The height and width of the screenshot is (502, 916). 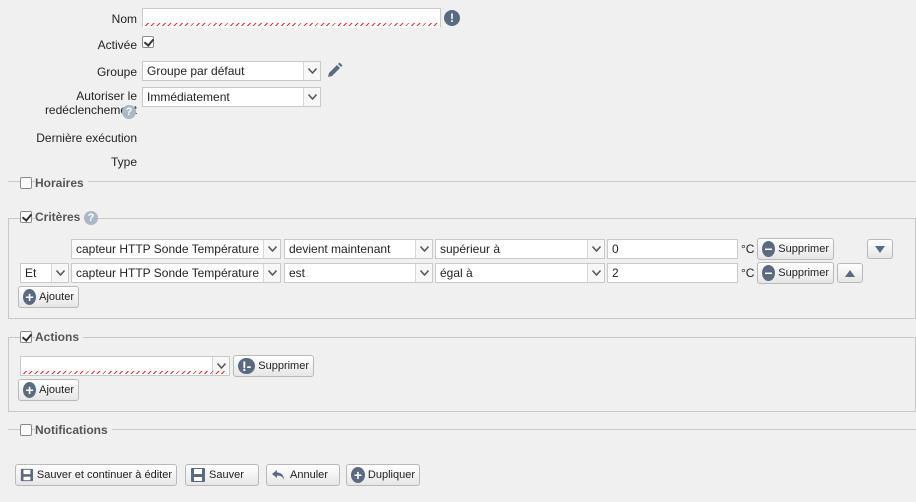 I want to click on groupe-select-value: Groupe par défaut, so click(x=196, y=71).